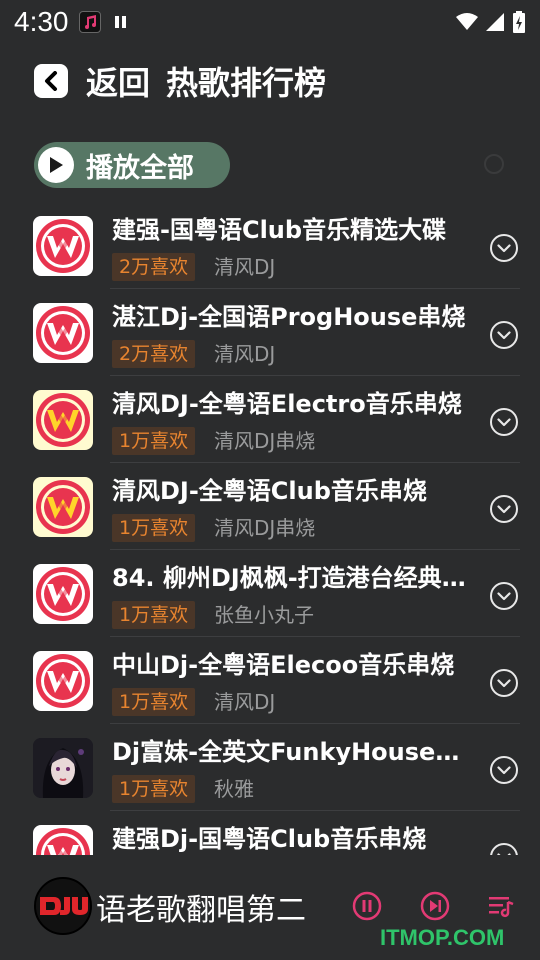 This screenshot has height=960, width=540. I want to click on song-title: 湛江Dj-全国语ProgHouse串烧, so click(289, 317).